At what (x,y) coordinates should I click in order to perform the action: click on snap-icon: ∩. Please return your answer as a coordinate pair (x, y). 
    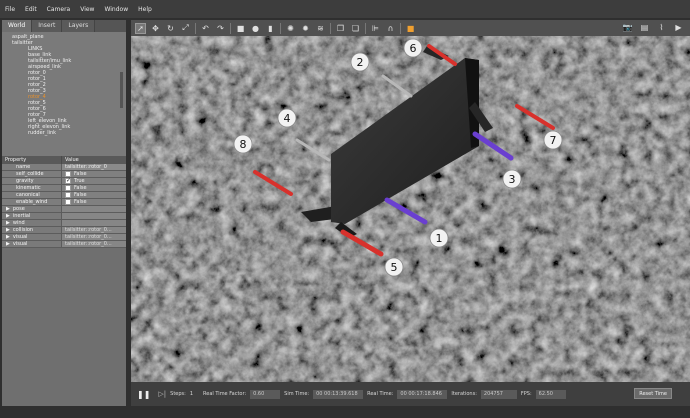
    Looking at the image, I should click on (390, 28).